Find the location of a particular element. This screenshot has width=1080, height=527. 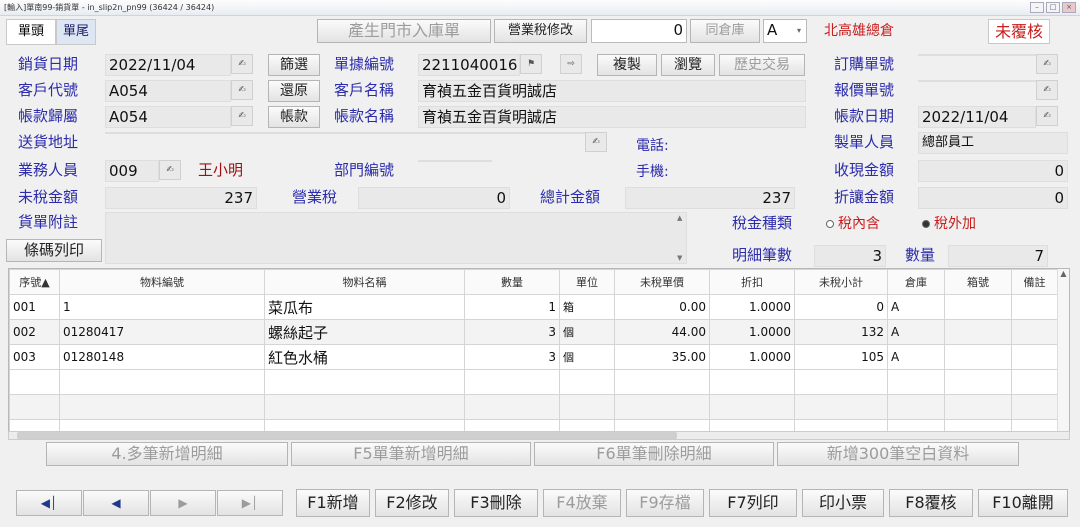

col-note: 備註 is located at coordinates (1034, 282).